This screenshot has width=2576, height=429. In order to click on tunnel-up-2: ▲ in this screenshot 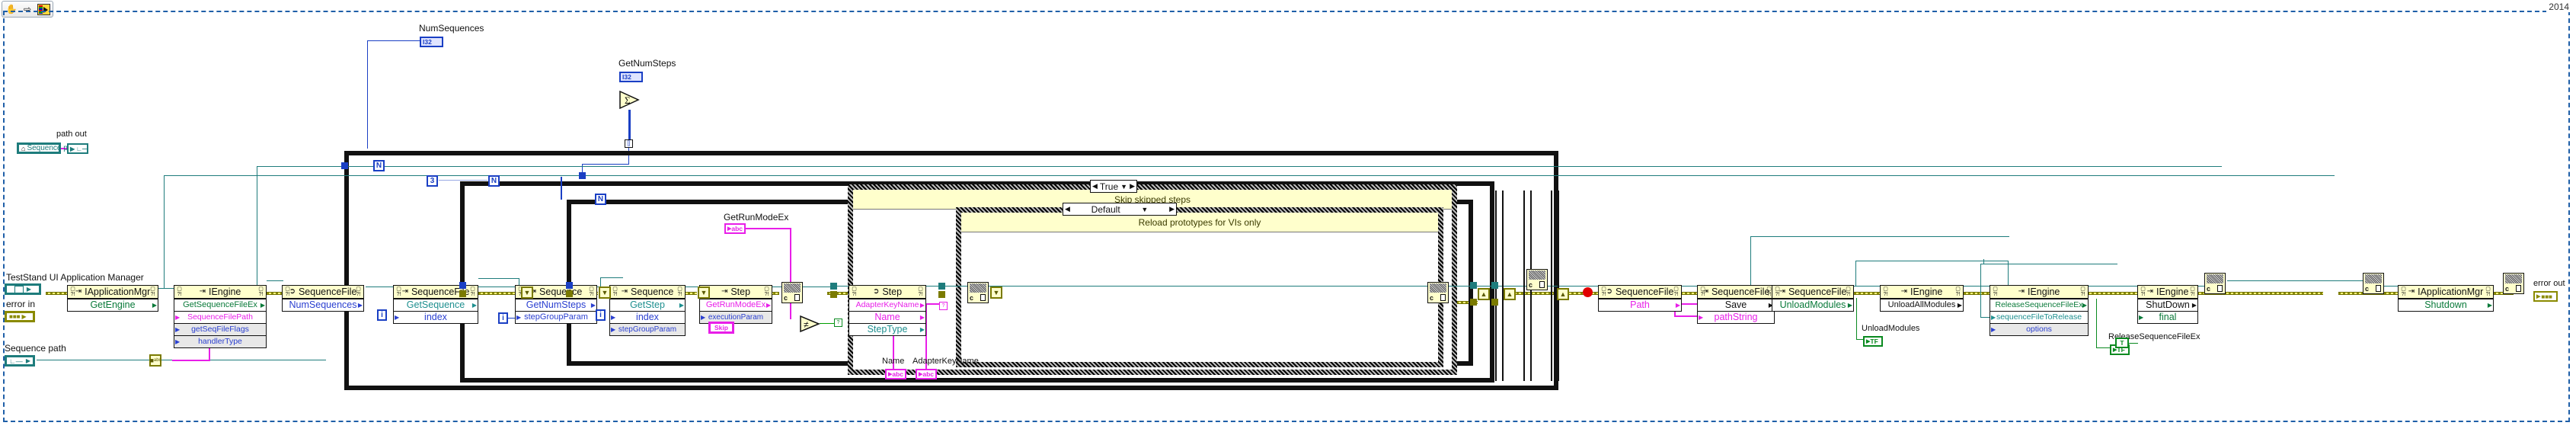, I will do `click(1510, 294)`.